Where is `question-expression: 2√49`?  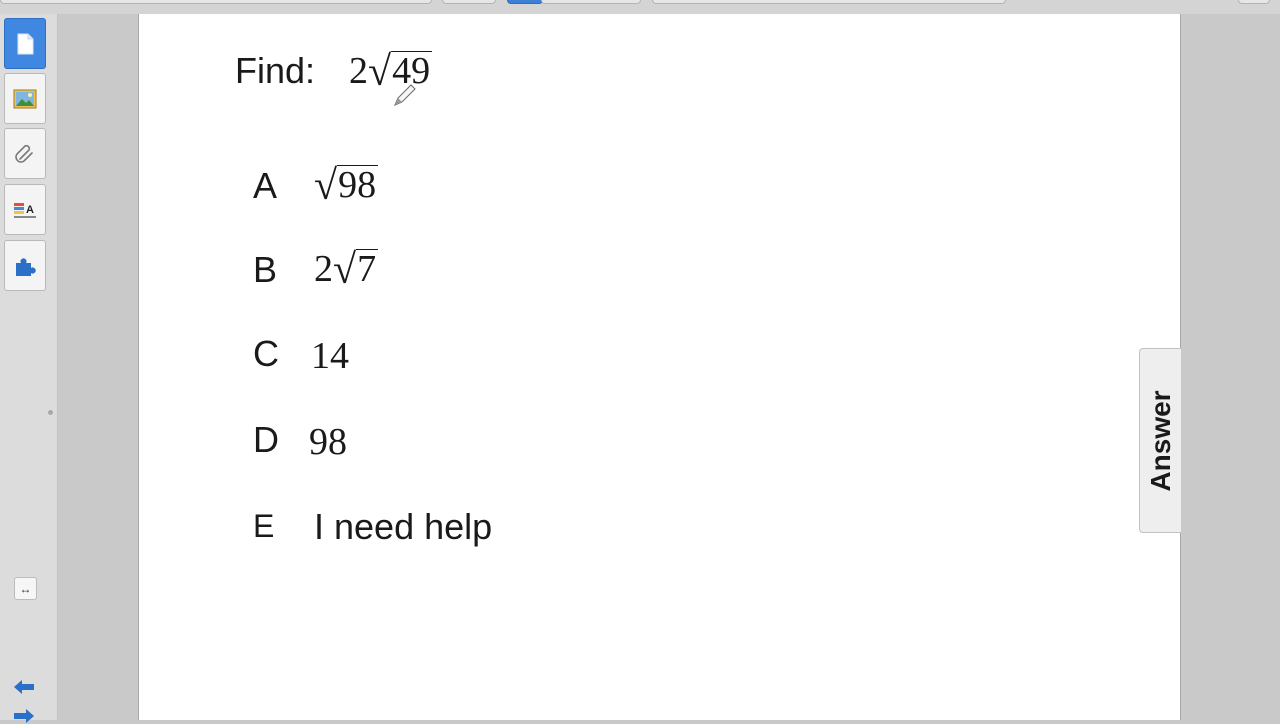 question-expression: 2√49 is located at coordinates (391, 70).